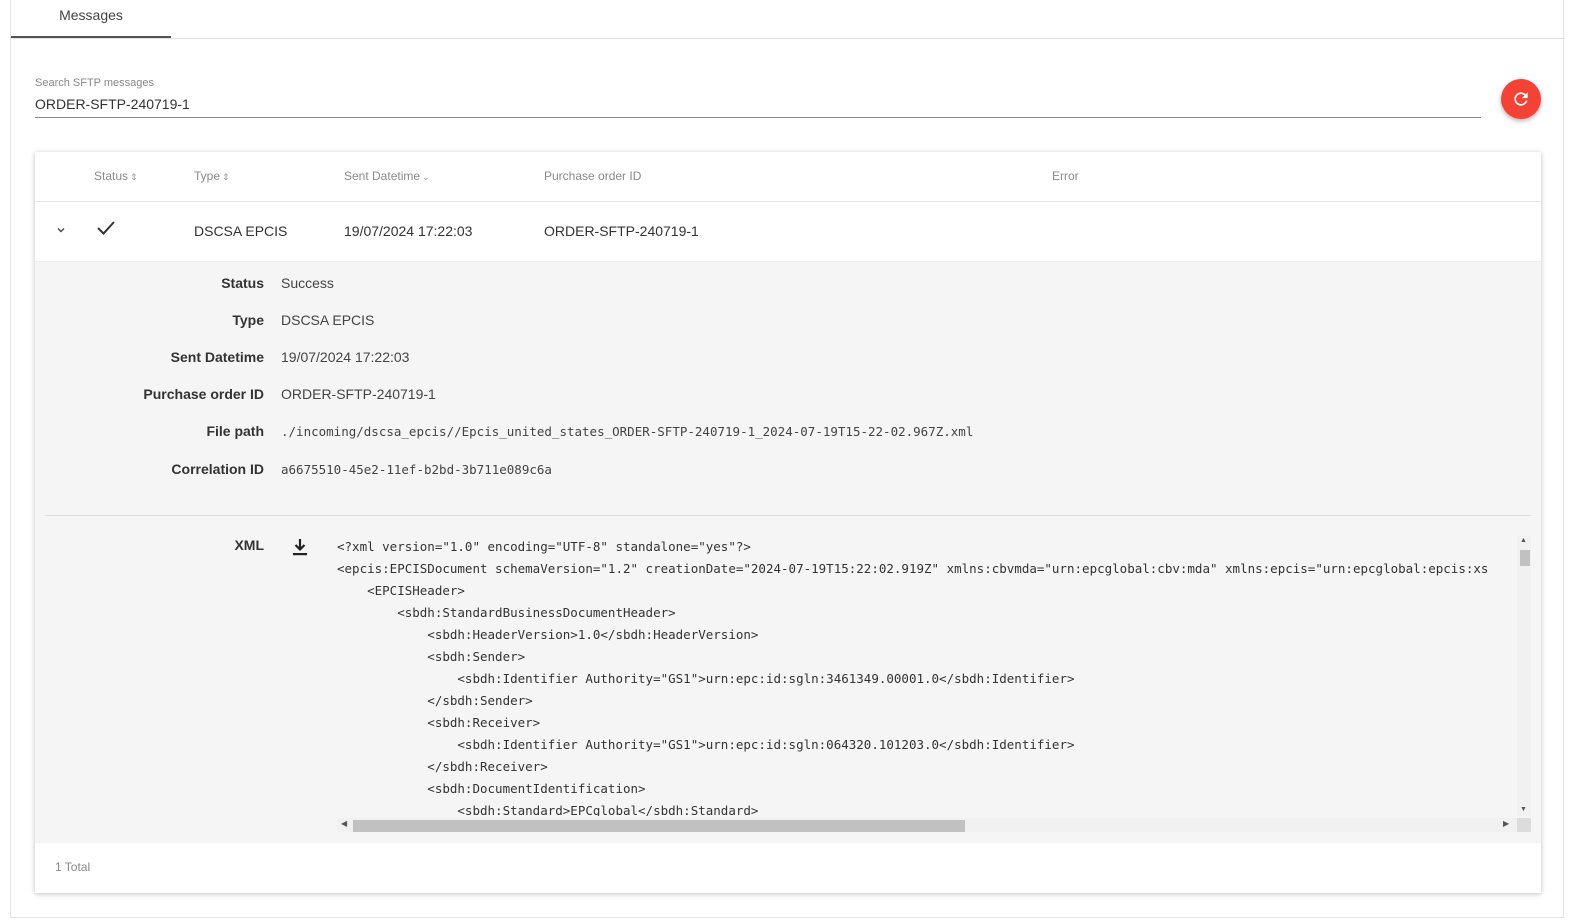 This screenshot has width=1569, height=922. What do you see at coordinates (95, 83) in the screenshot?
I see `search-label: Search SFTP messages` at bounding box center [95, 83].